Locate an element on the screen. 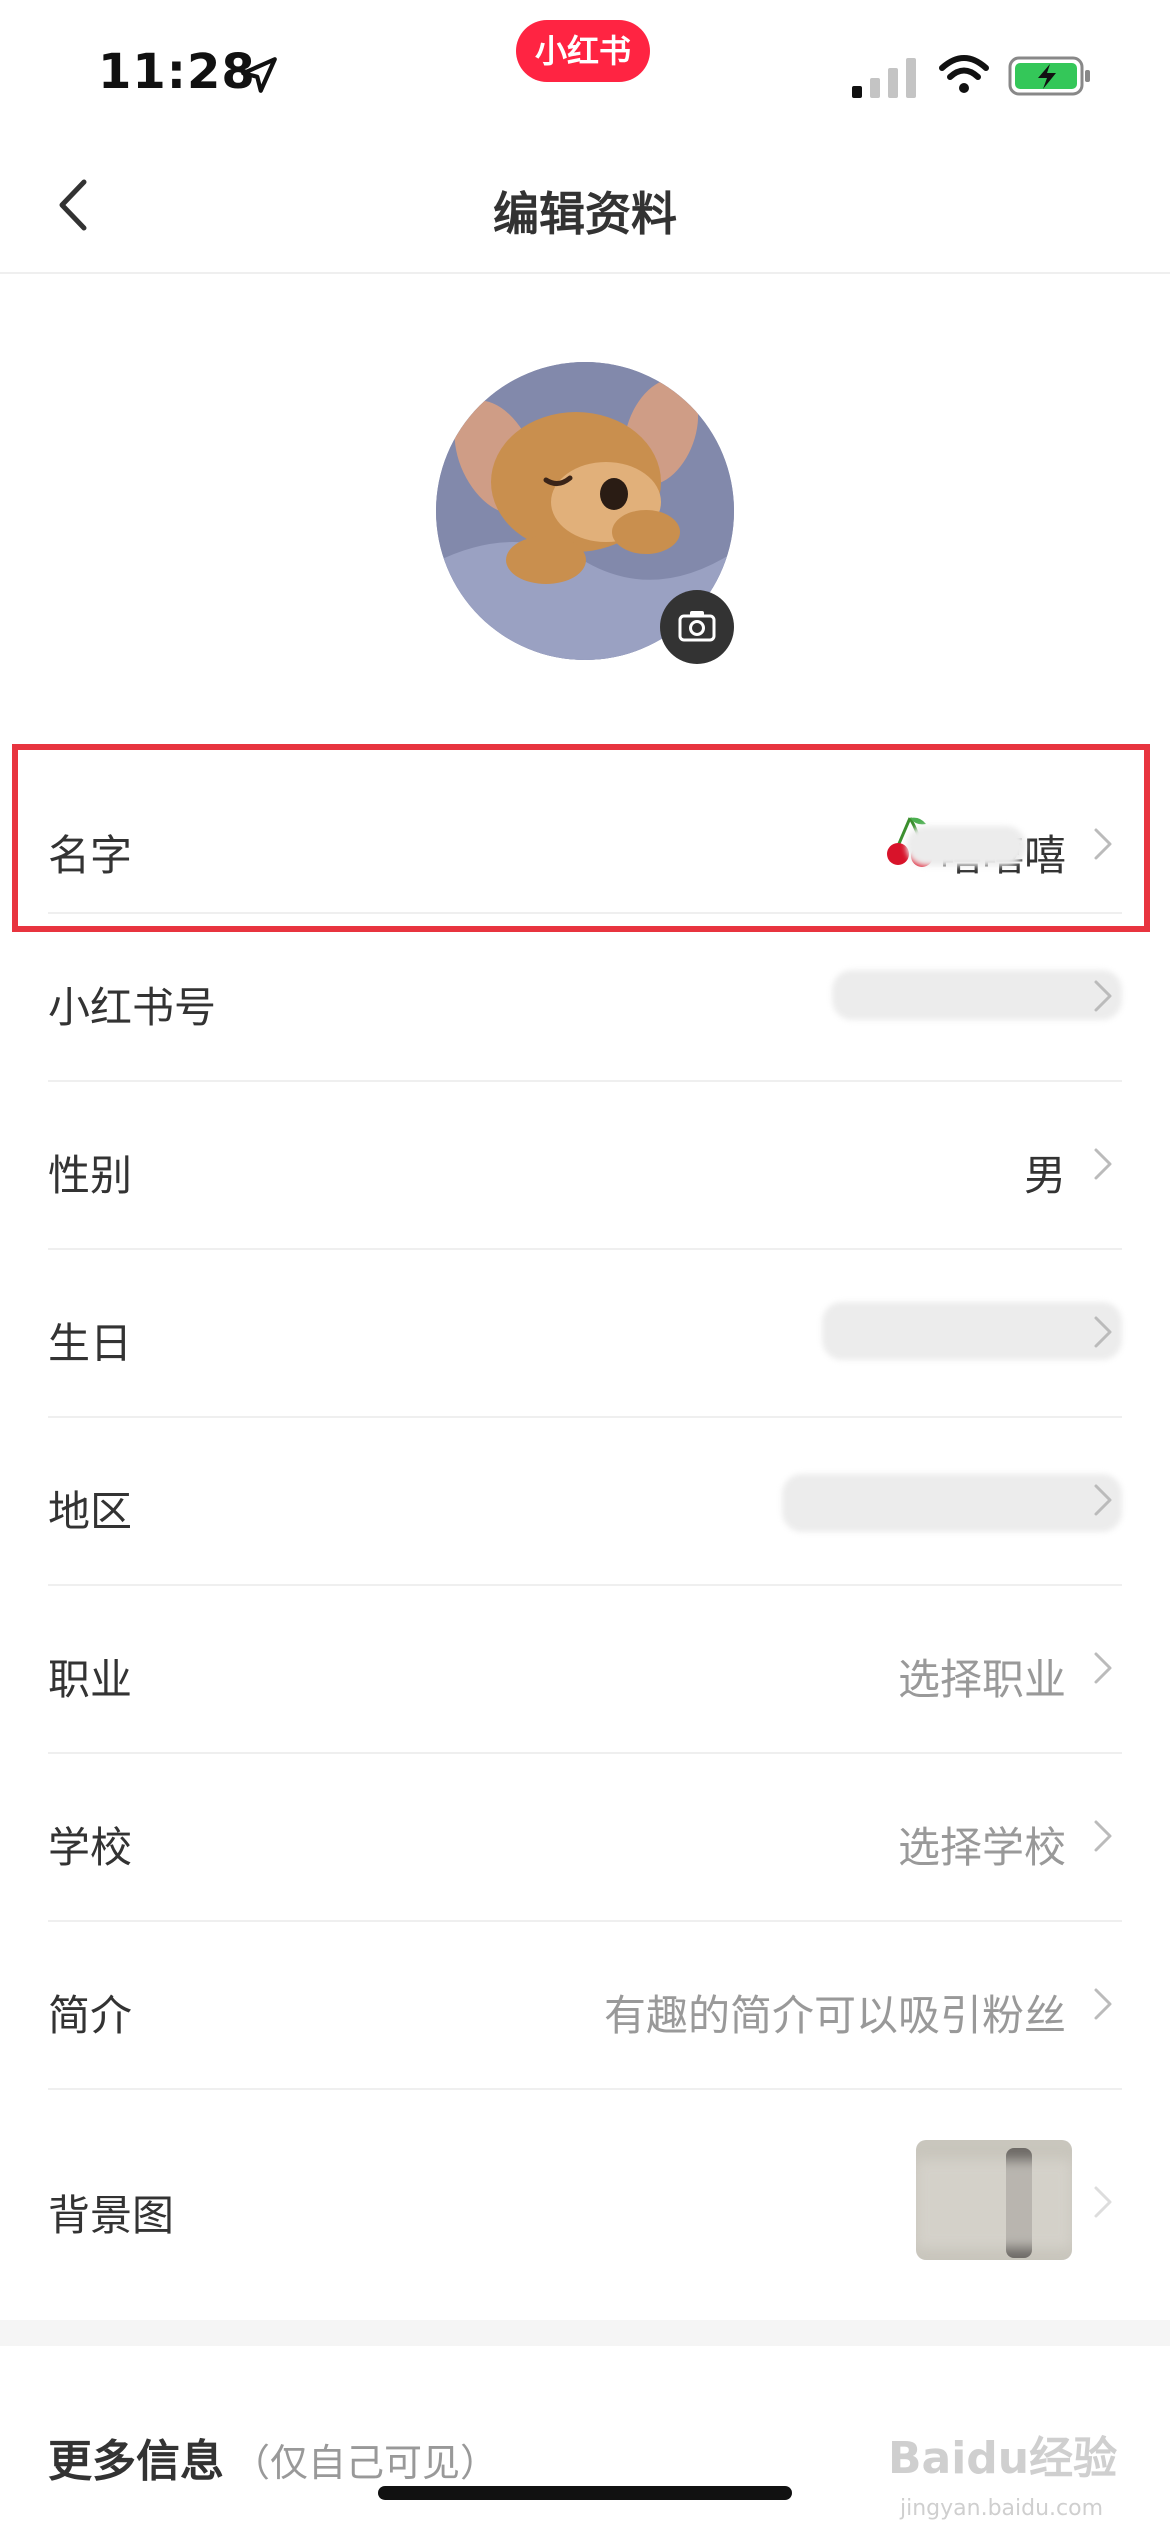 The height and width of the screenshot is (2532, 1170). row-label-gender: 性别 is located at coordinates (90, 1175).